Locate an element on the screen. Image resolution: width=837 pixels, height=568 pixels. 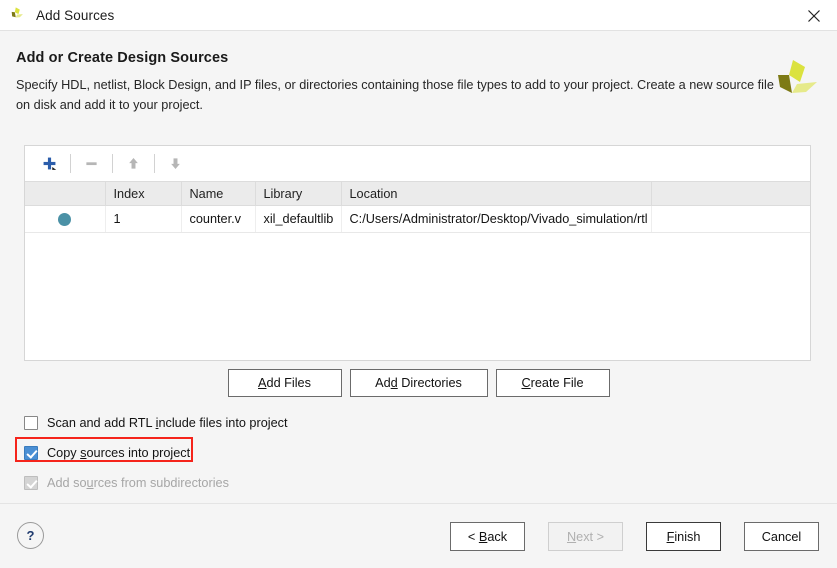
arrow-up-icon is located at coordinates (133, 164).